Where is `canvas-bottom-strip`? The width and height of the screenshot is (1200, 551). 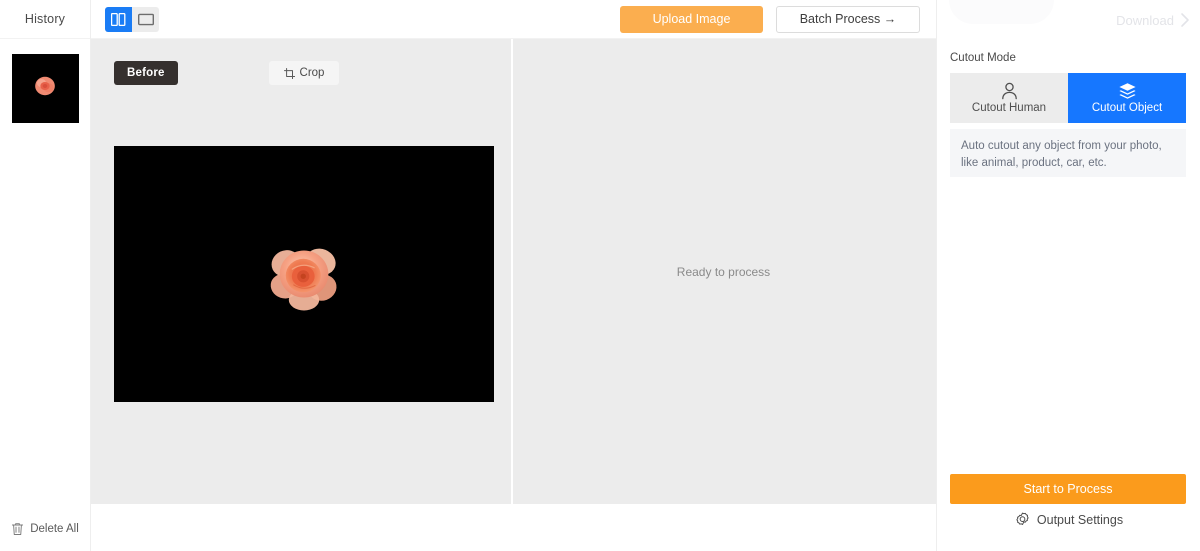
canvas-bottom-strip is located at coordinates (513, 527).